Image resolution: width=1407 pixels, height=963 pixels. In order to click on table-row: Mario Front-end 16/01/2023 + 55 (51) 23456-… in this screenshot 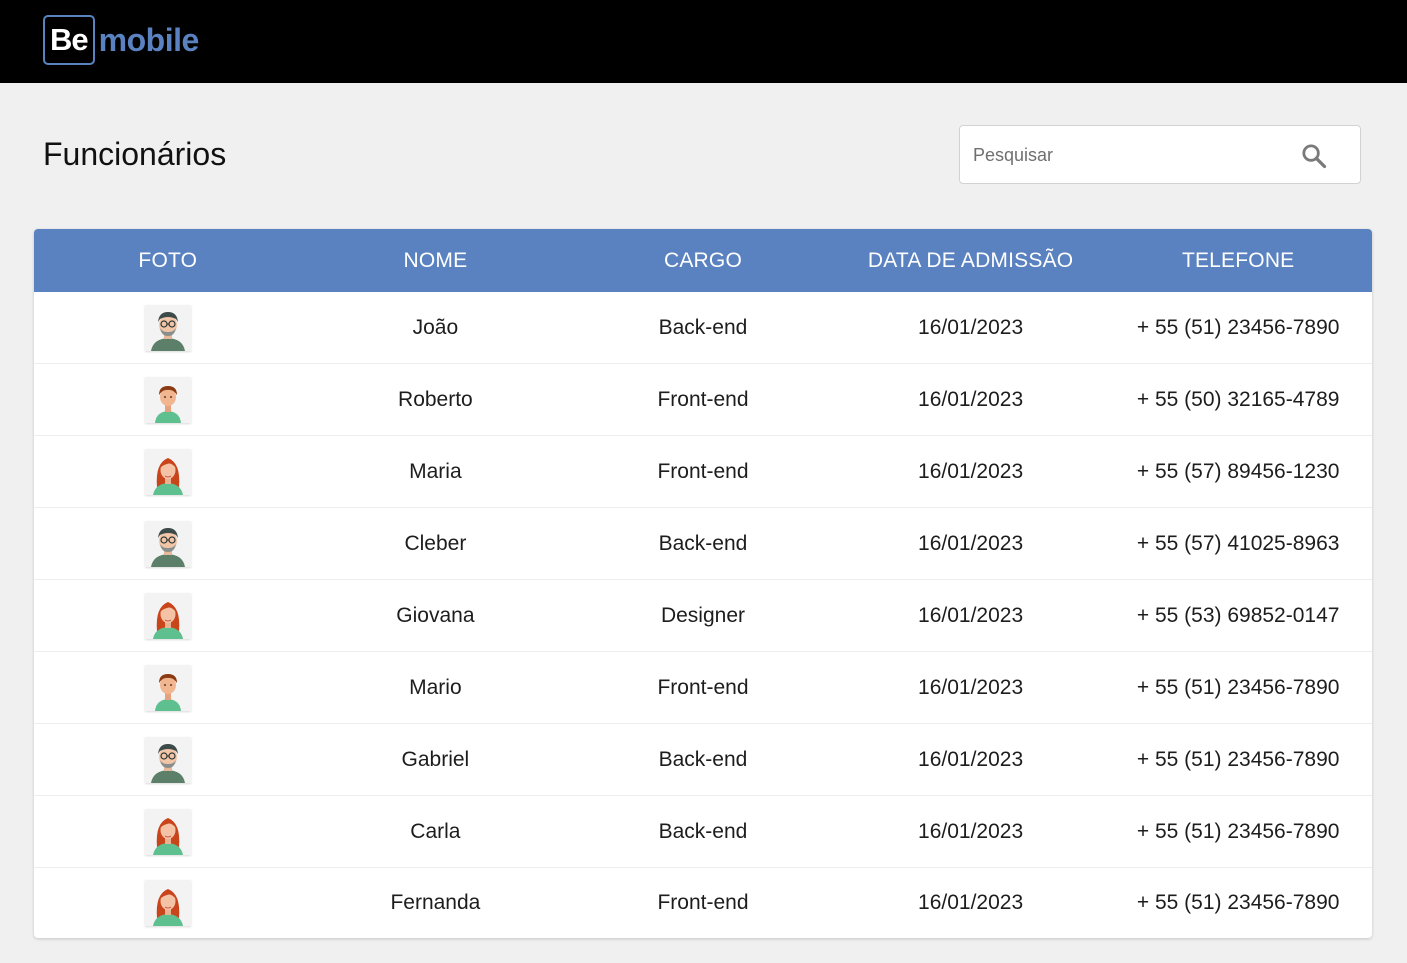, I will do `click(703, 688)`.